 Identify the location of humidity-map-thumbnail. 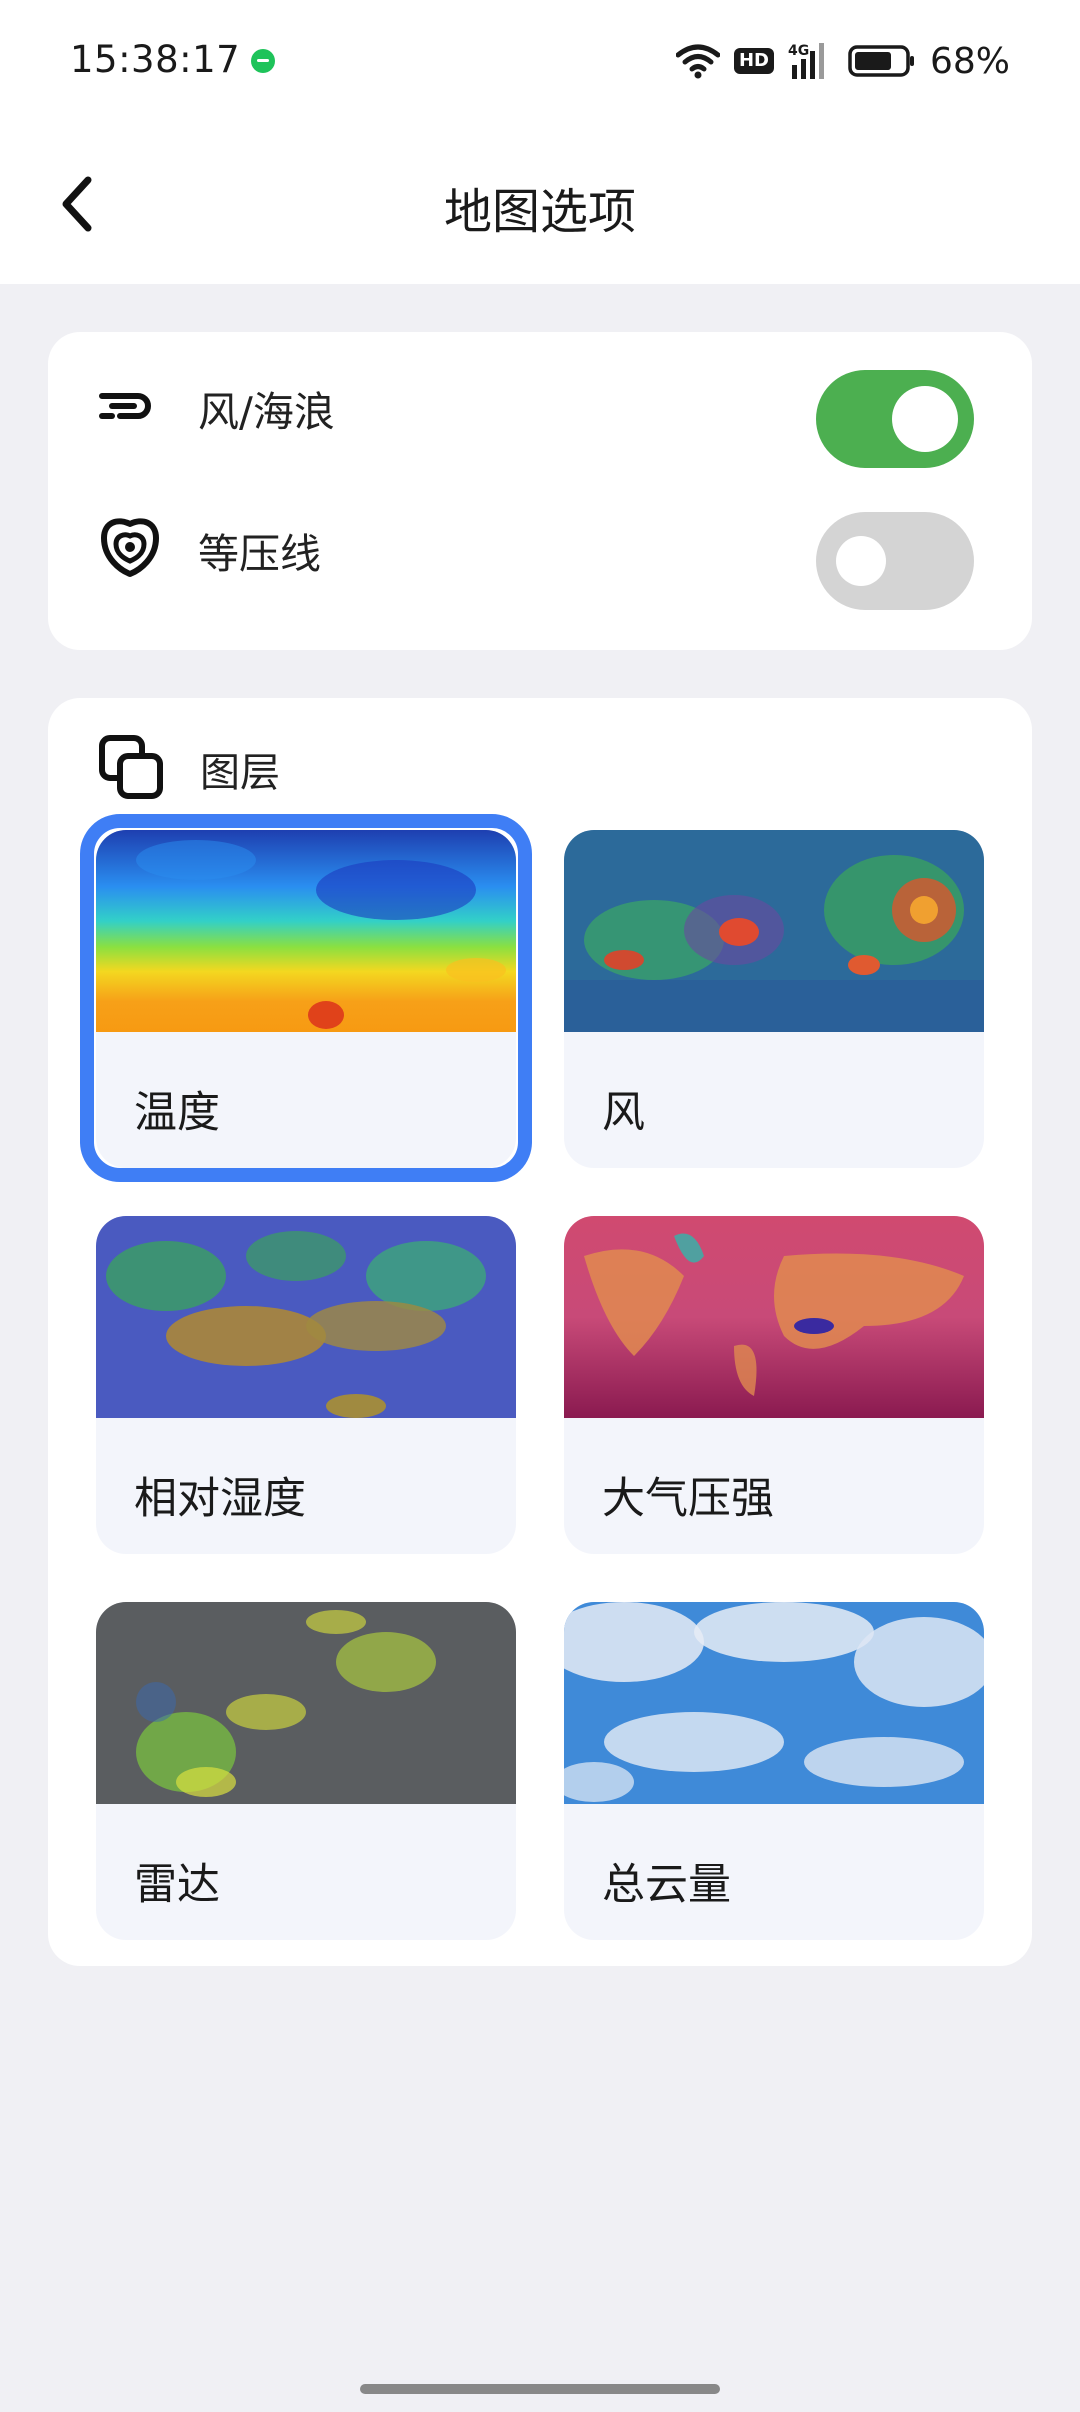
(306, 1317).